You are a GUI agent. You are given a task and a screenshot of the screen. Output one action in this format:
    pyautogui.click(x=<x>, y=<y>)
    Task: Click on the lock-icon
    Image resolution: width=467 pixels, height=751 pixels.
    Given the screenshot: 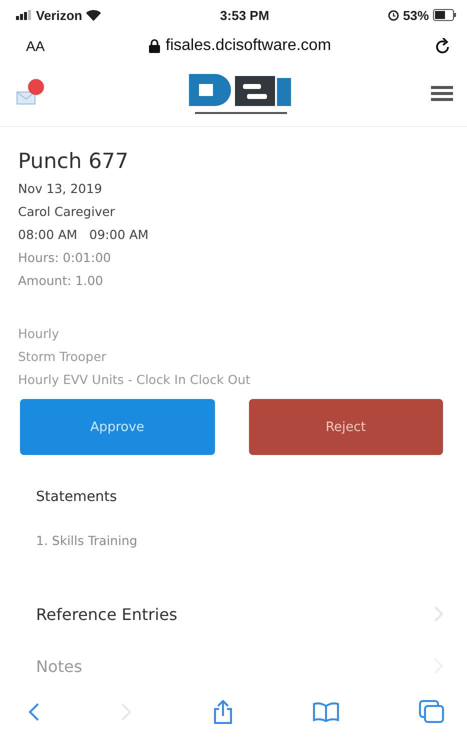 What is the action you would take?
    pyautogui.click(x=154, y=46)
    